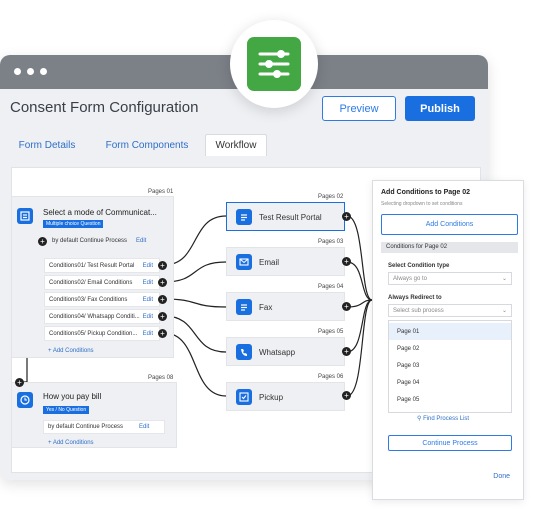  Describe the element at coordinates (331, 332) in the screenshot. I see `page-number-label: Pages 05` at that location.